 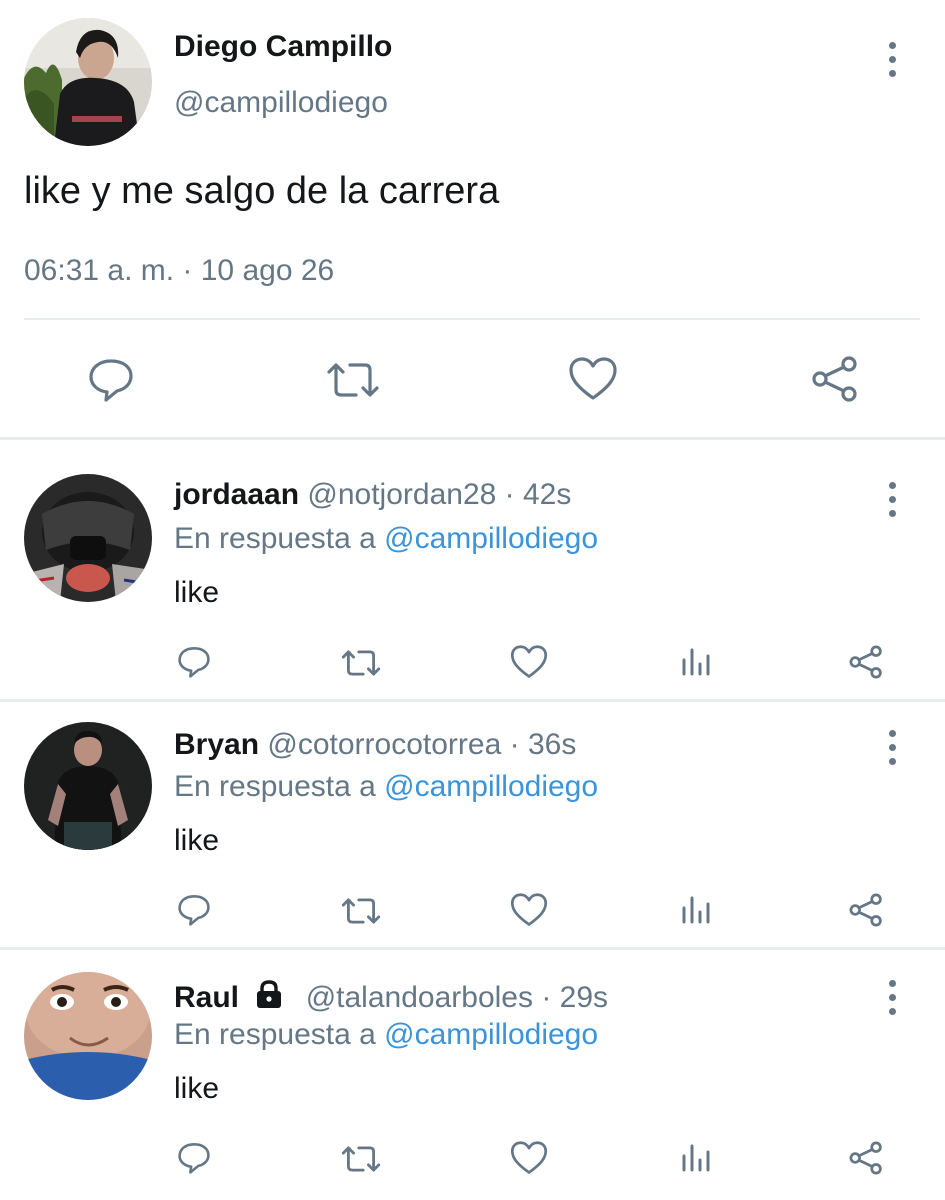 I want to click on reply-author-handle: @talandoarboles, so click(x=419, y=997).